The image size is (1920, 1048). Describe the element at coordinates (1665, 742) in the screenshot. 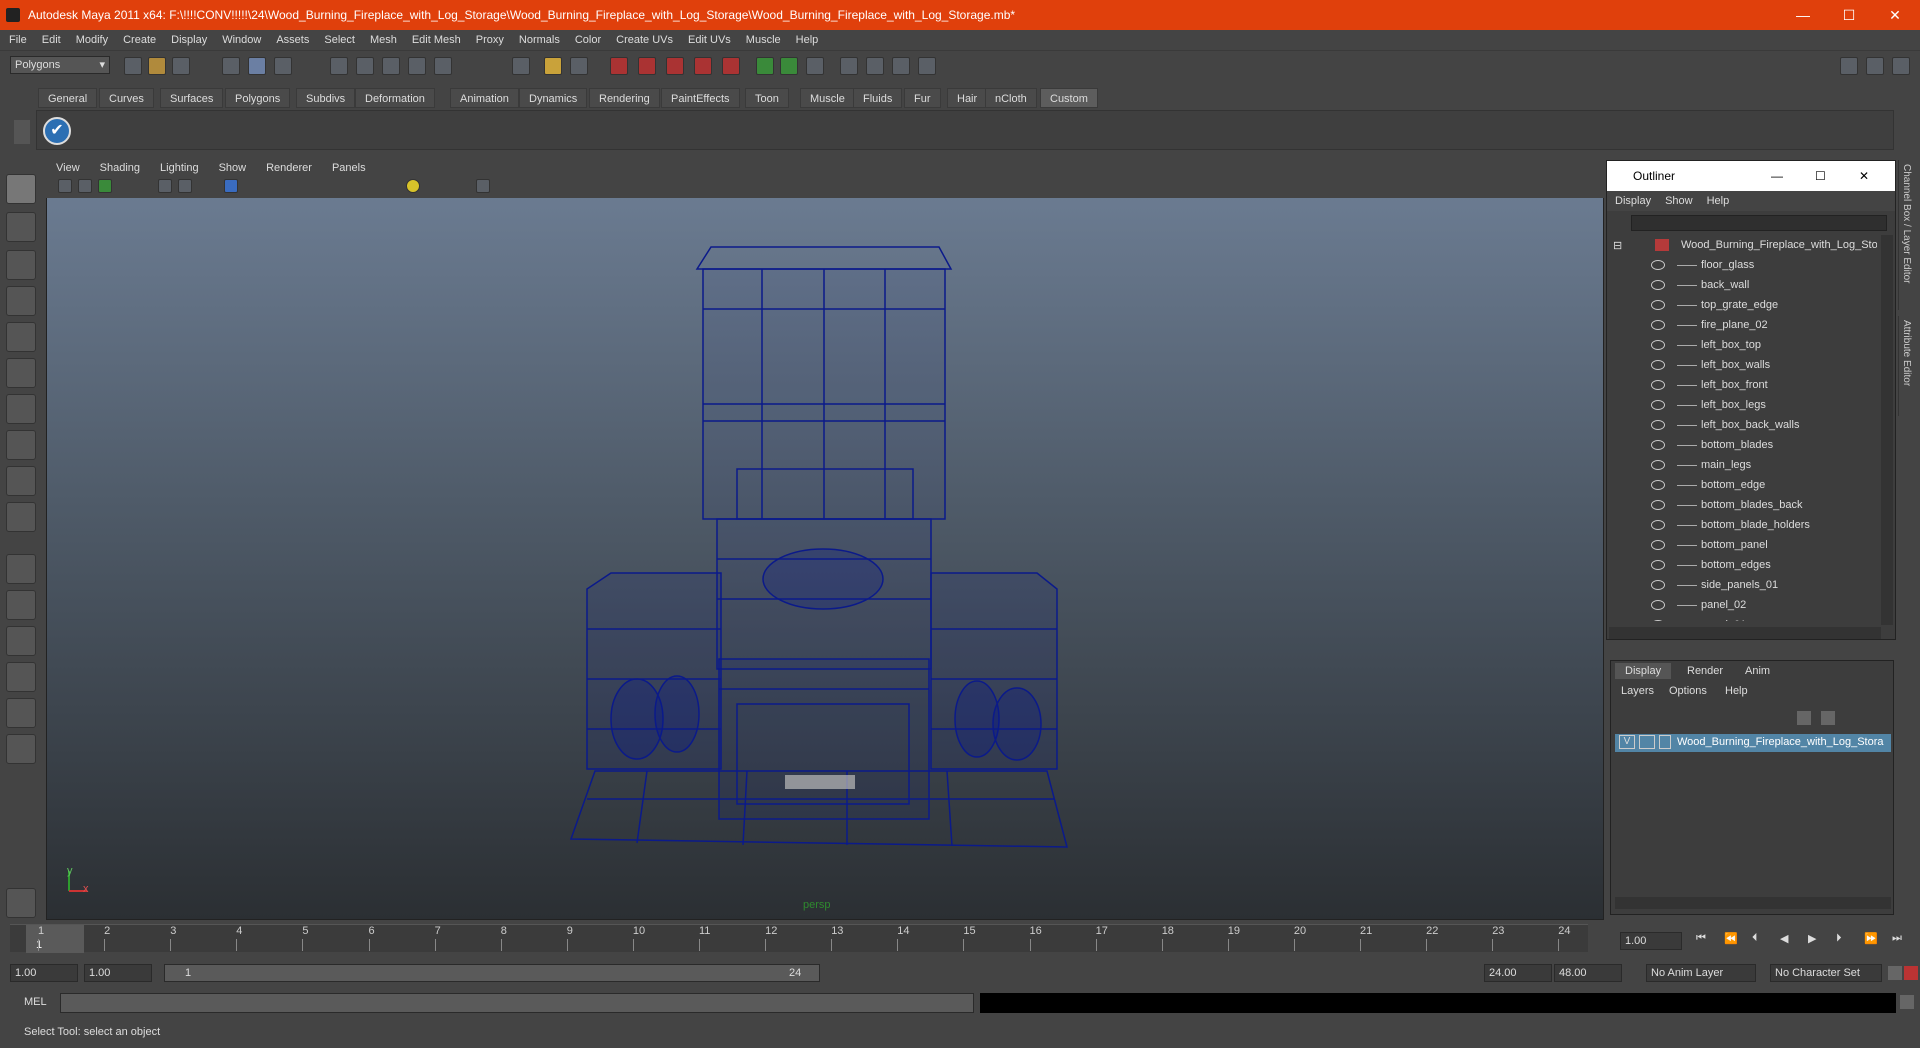

I see `layer-color-swatch` at that location.